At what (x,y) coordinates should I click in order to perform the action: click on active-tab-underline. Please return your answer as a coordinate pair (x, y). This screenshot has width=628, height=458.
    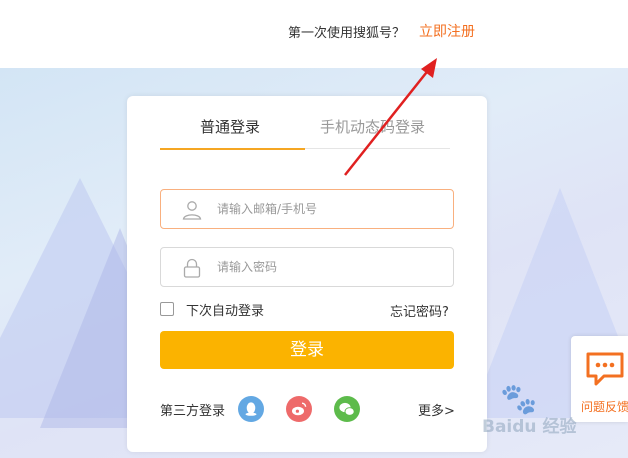
    Looking at the image, I should click on (232, 149).